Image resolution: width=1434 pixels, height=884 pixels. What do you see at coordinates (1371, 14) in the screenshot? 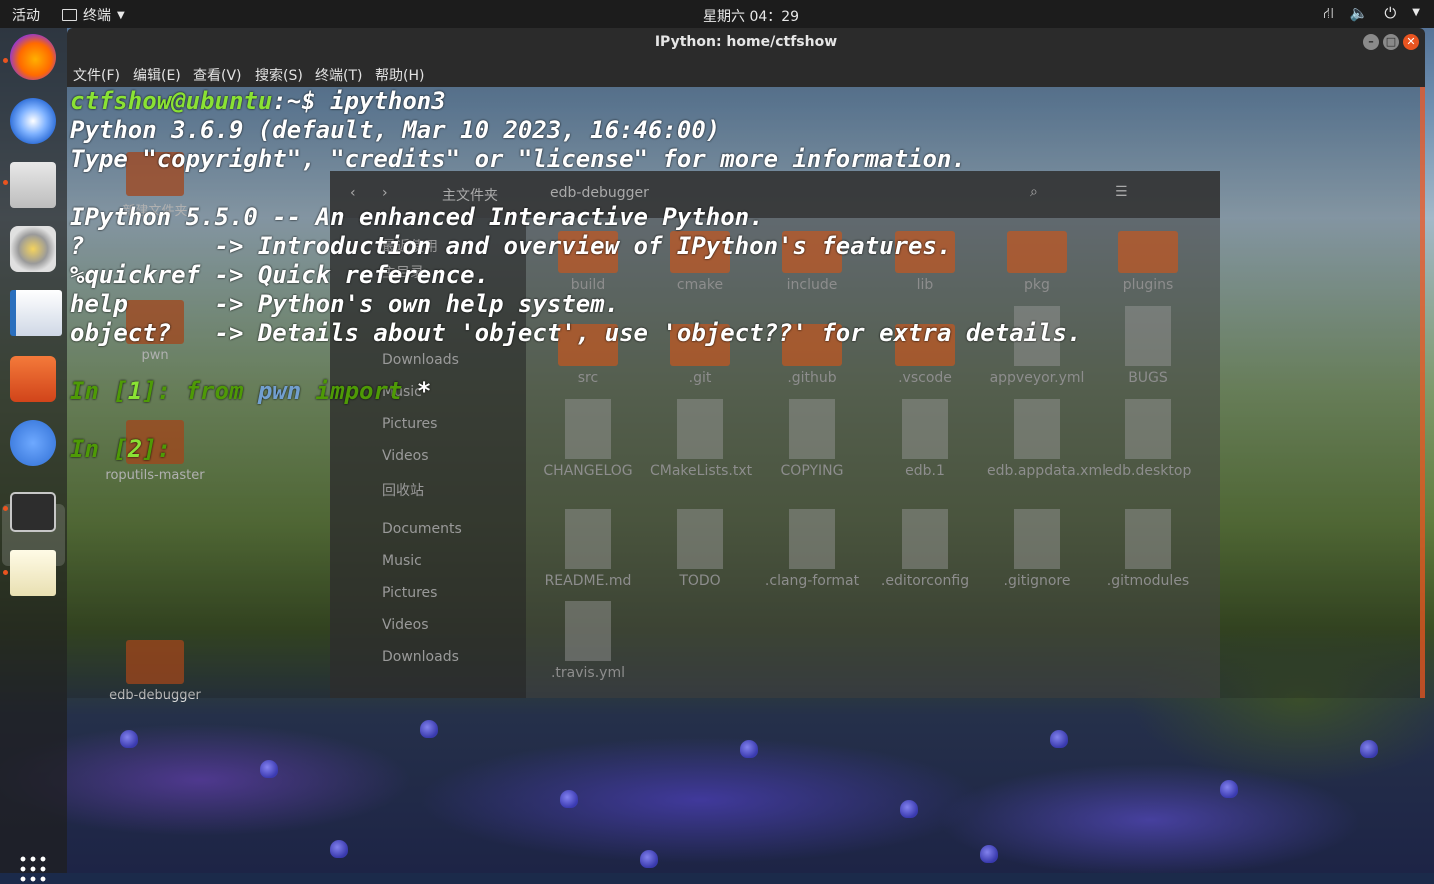
I see `system-tray: ⛙ 🔈 ⏻ ▼` at bounding box center [1371, 14].